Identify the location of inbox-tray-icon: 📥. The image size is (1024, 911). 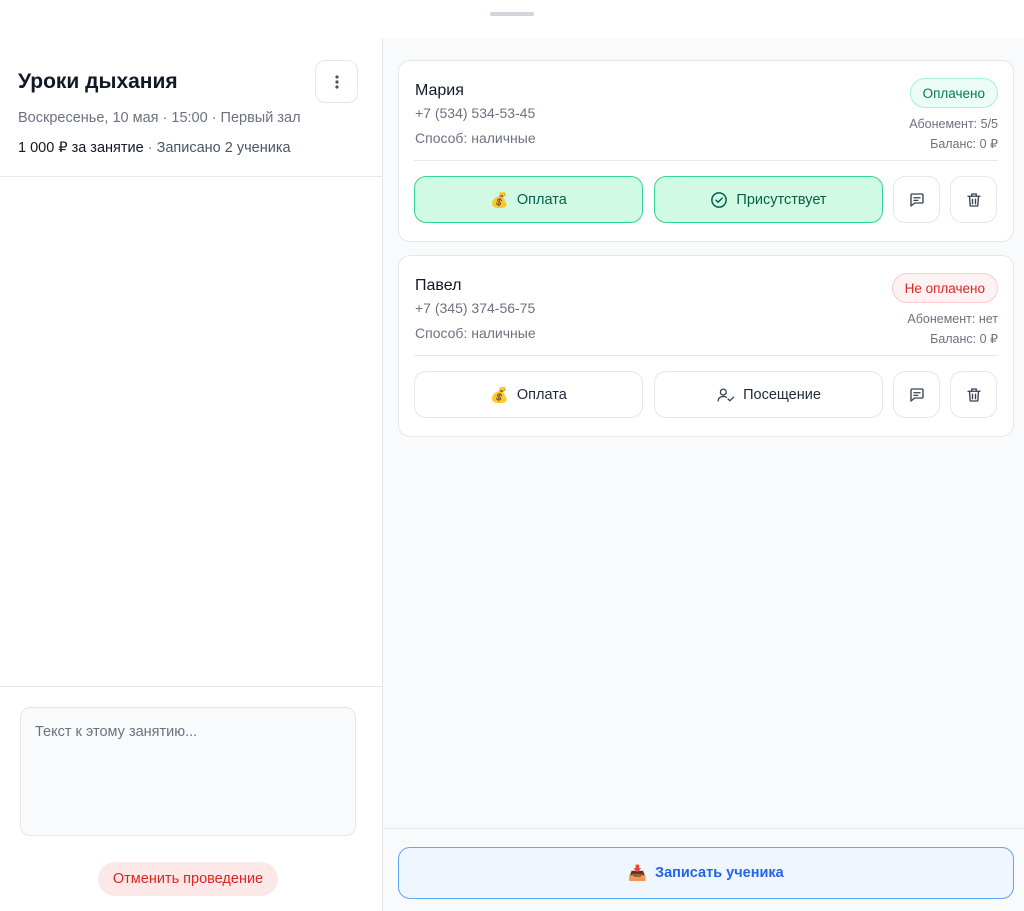
(637, 873).